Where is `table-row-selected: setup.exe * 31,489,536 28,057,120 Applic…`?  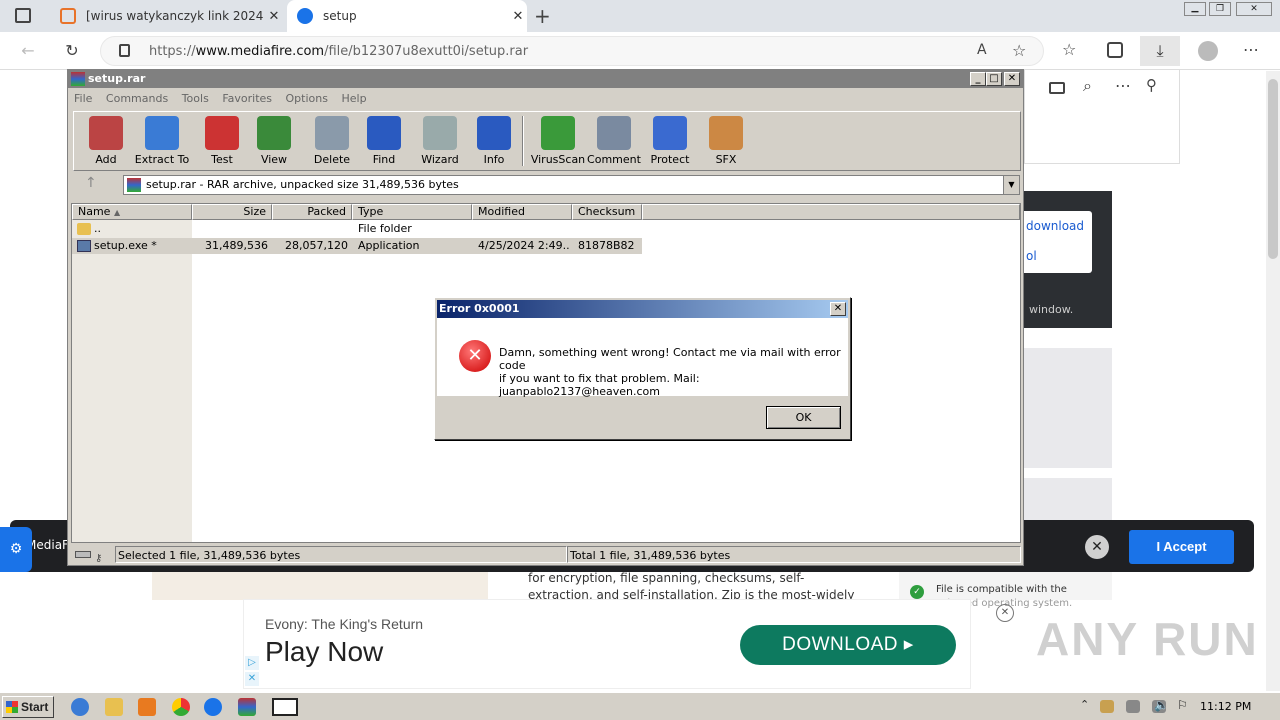 table-row-selected: setup.exe * 31,489,536 28,057,120 Applic… is located at coordinates (357, 246).